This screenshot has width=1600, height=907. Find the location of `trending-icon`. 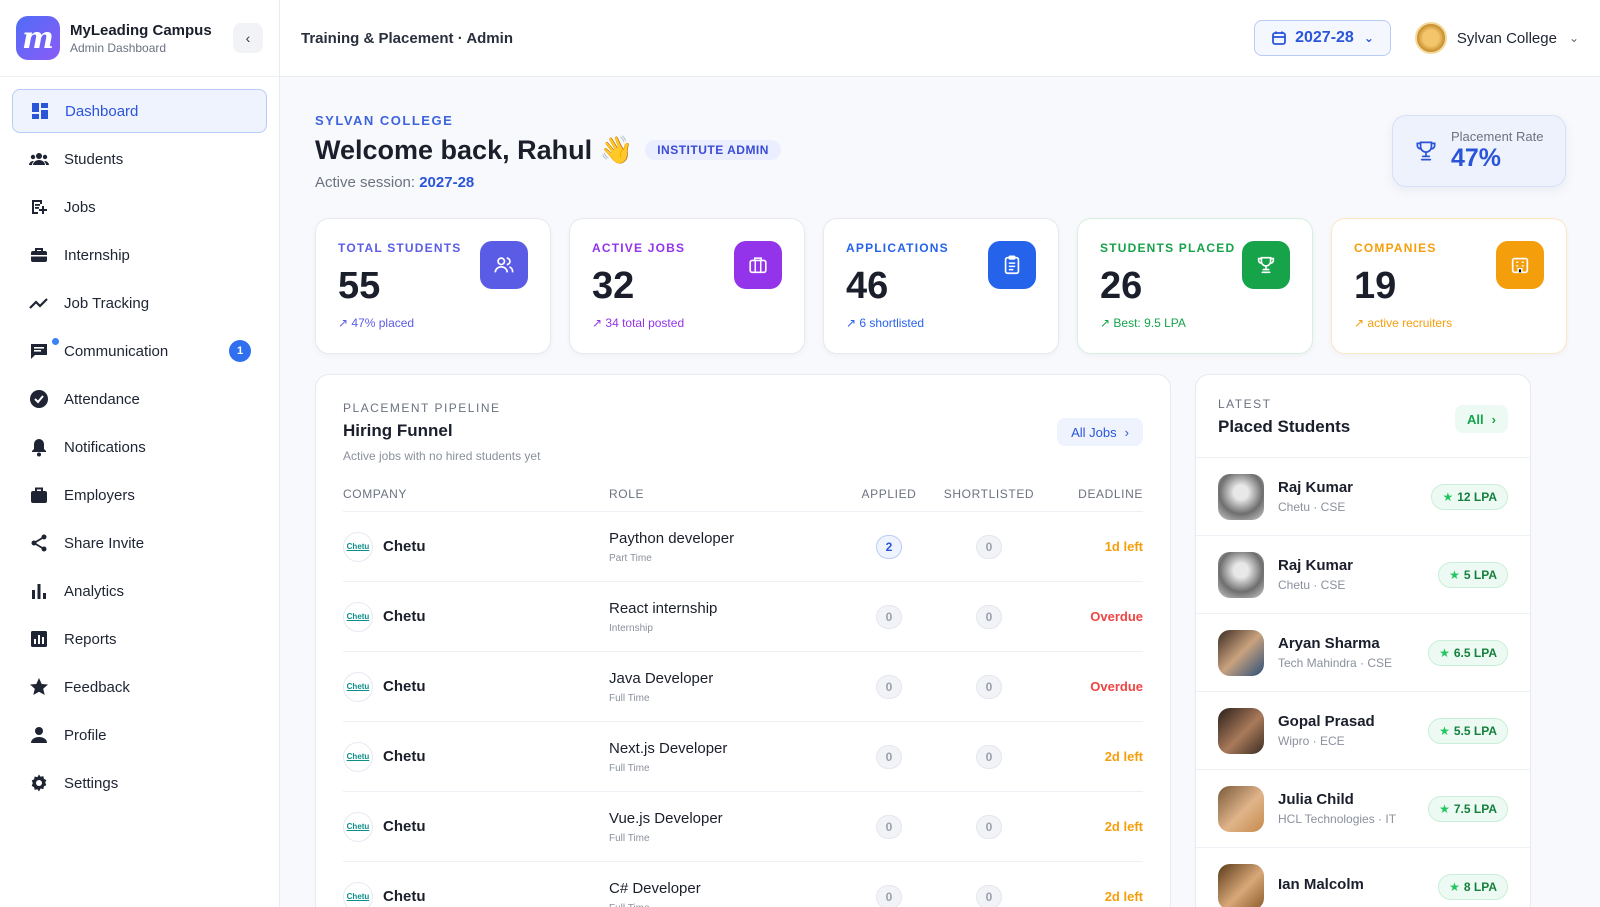

trending-icon is located at coordinates (39, 303).